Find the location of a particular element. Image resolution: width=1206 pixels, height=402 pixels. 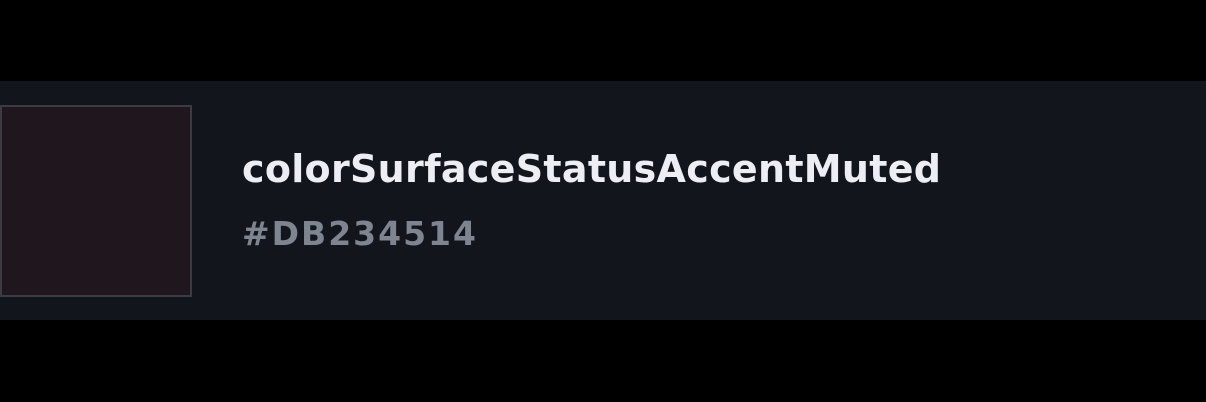

token-hex-value: #DB234514 is located at coordinates (360, 233).